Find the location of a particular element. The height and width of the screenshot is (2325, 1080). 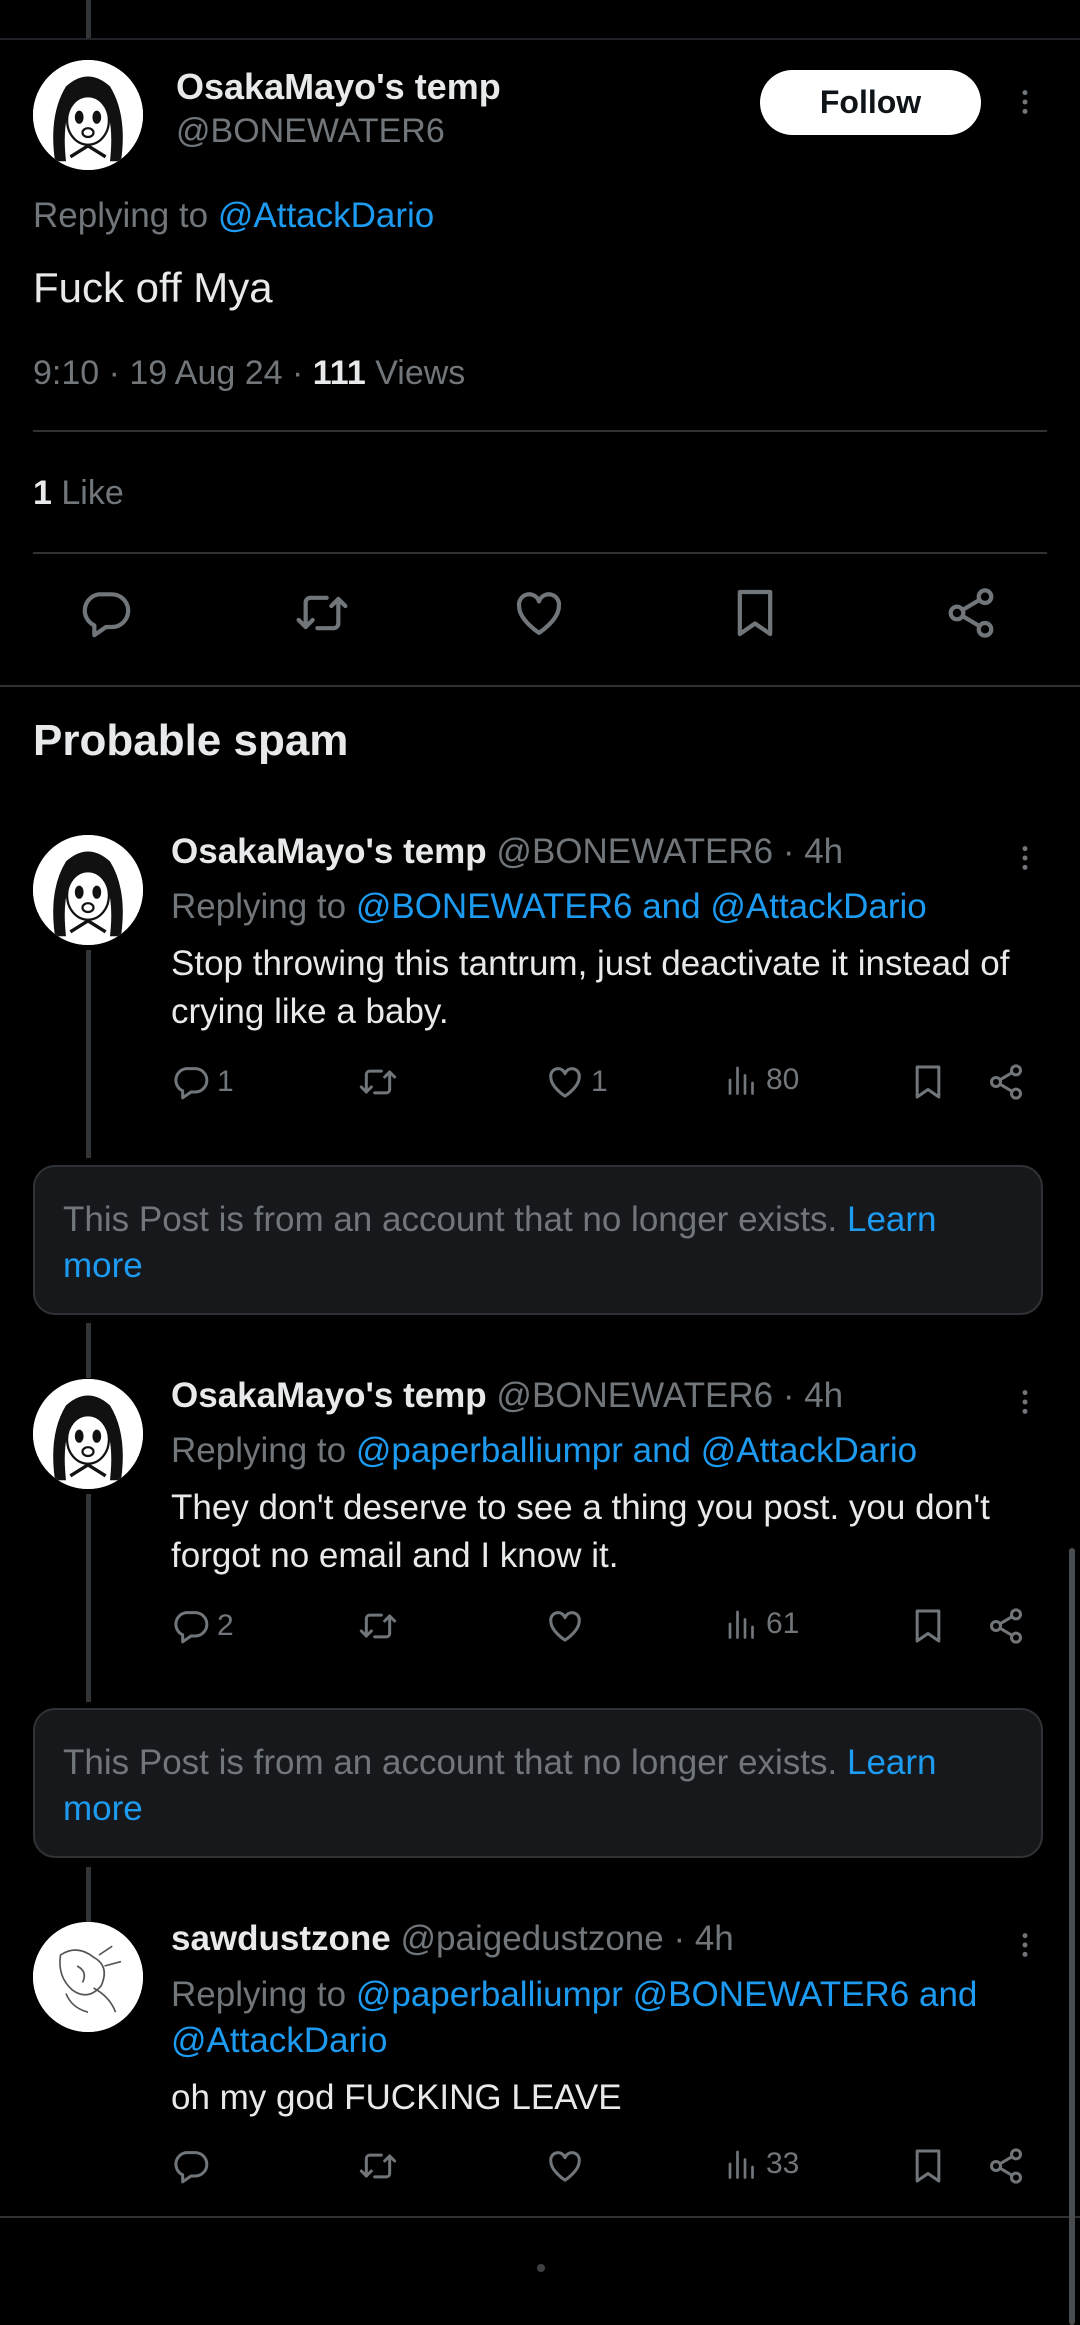

views-button: 33 is located at coordinates (761, 2164).